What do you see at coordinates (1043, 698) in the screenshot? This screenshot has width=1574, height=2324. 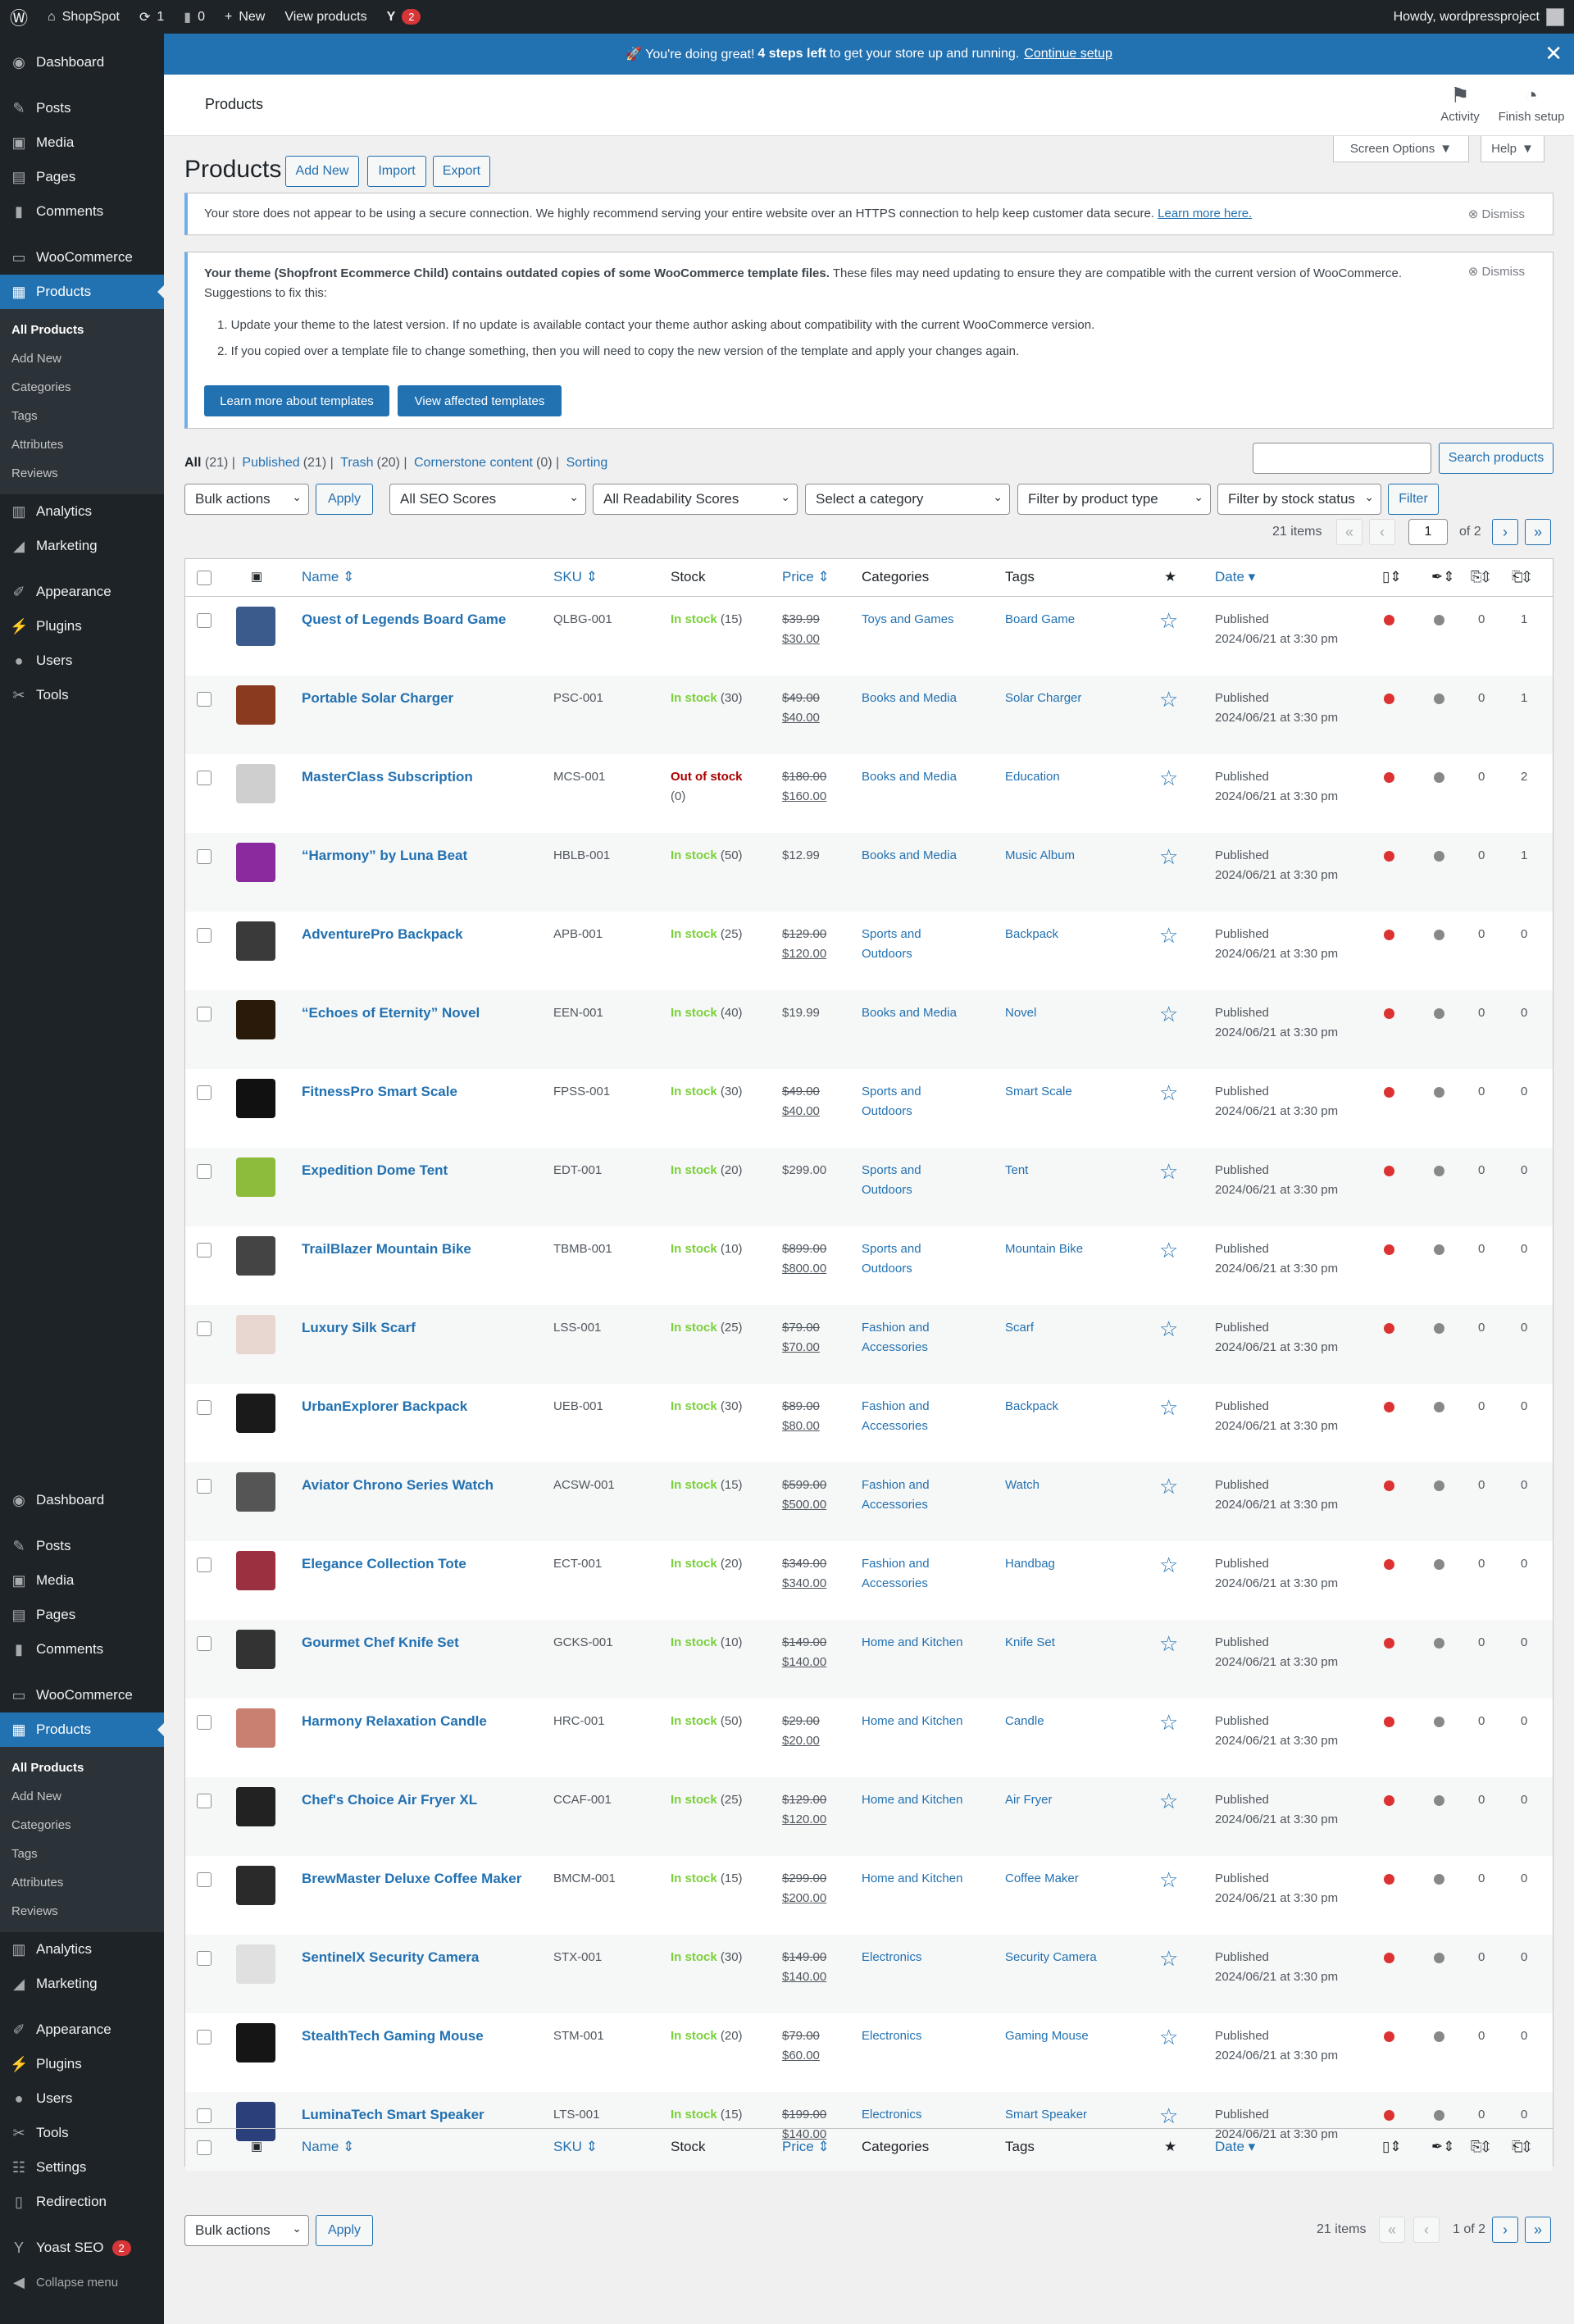 I see `tag-link: Solar Charger` at bounding box center [1043, 698].